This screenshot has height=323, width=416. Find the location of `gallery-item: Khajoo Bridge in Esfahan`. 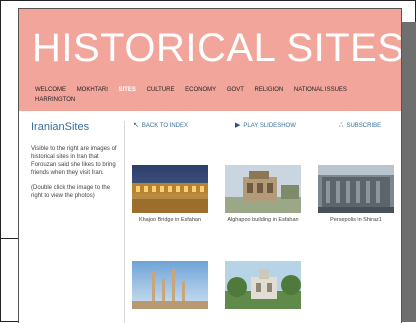

gallery-item: Khajoo Bridge in Esfahan is located at coordinates (170, 194).